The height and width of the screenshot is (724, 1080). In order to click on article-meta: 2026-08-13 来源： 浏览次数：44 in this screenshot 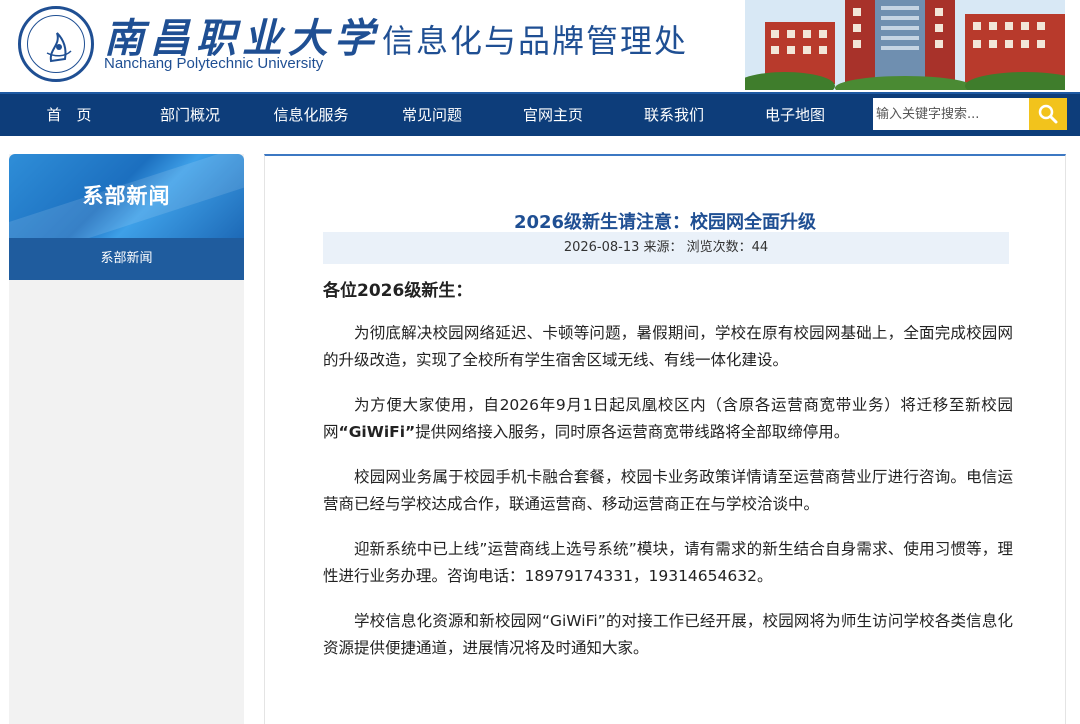, I will do `click(666, 248)`.